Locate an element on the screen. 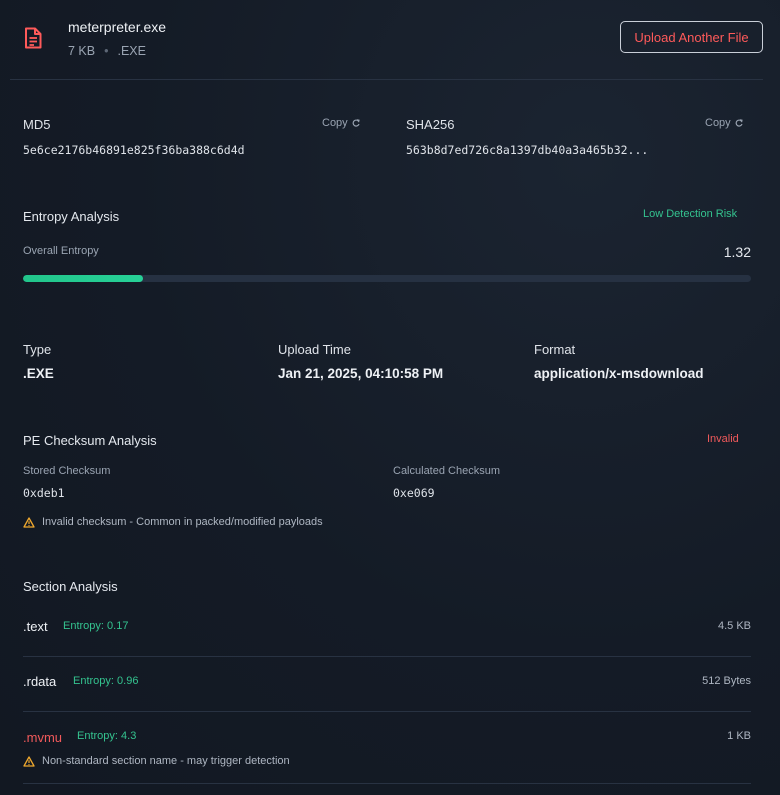  calculated-checksum-label: Calculated Checksum is located at coordinates (446, 471).